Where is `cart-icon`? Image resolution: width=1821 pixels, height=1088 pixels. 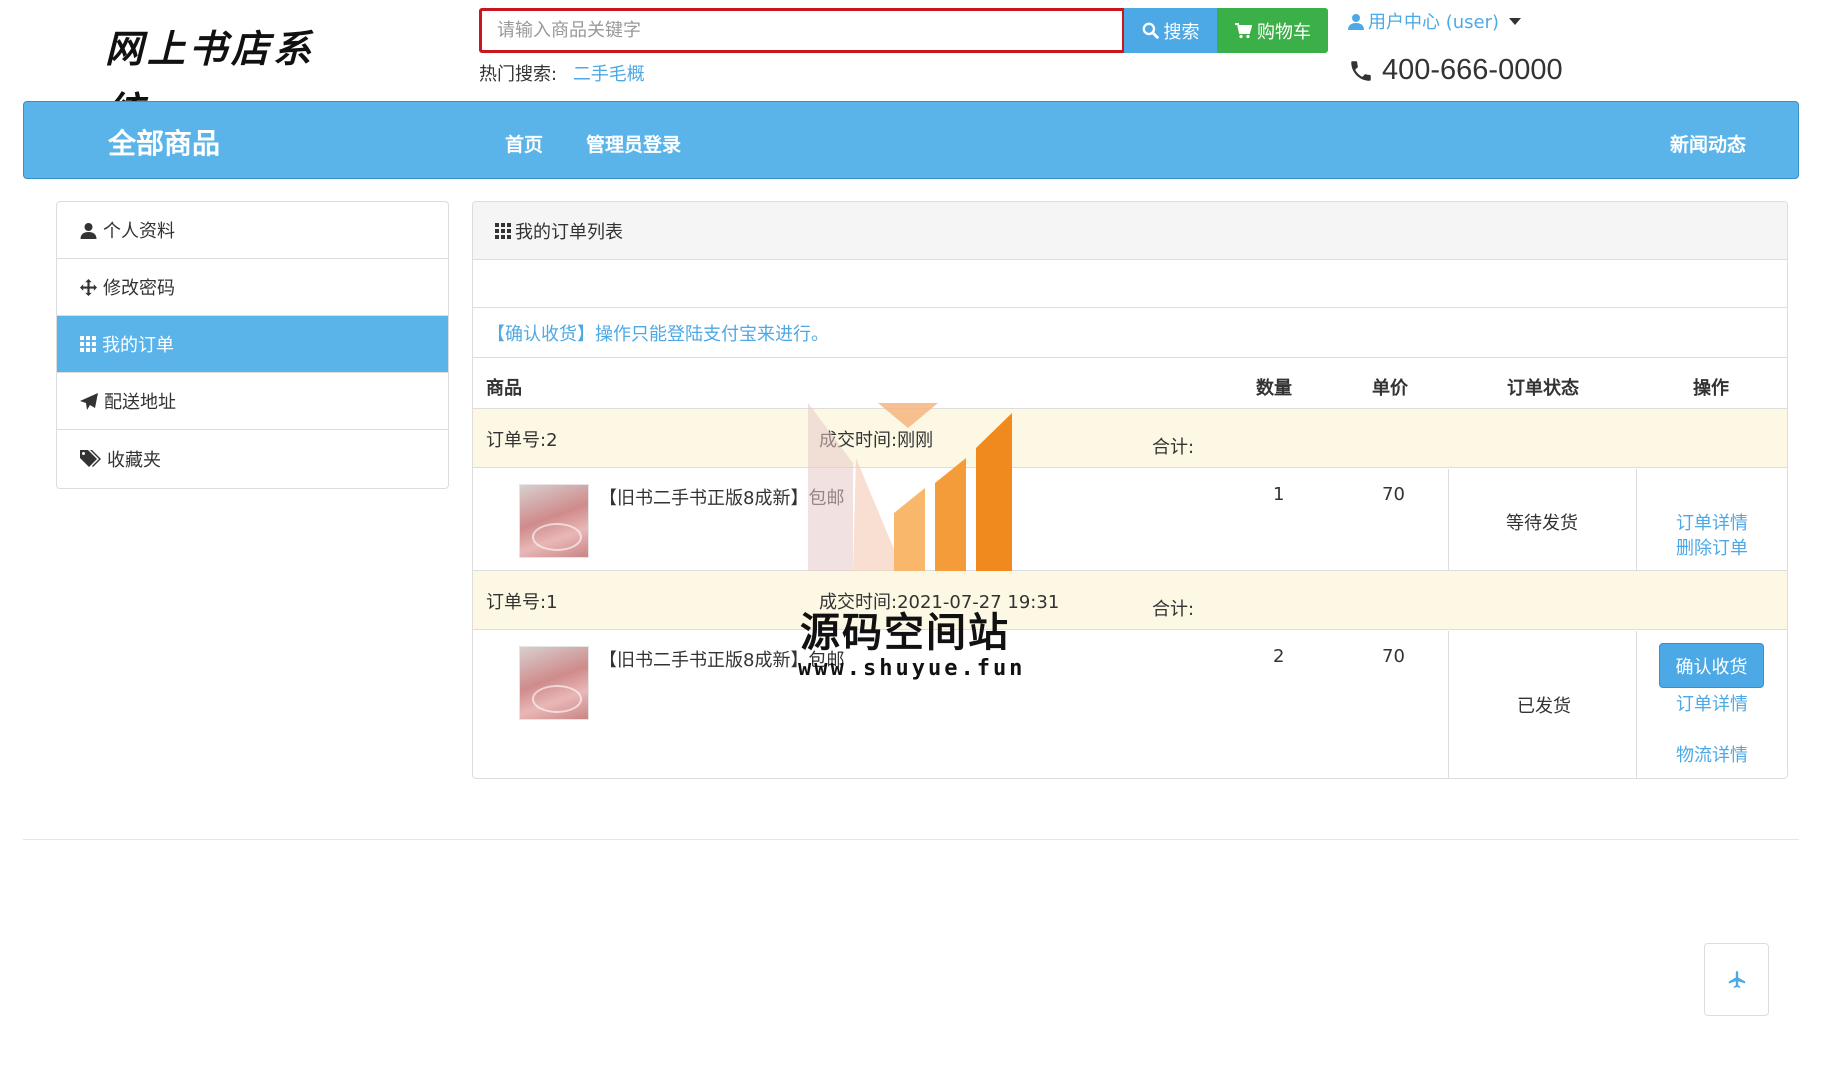
cart-icon is located at coordinates (1243, 30).